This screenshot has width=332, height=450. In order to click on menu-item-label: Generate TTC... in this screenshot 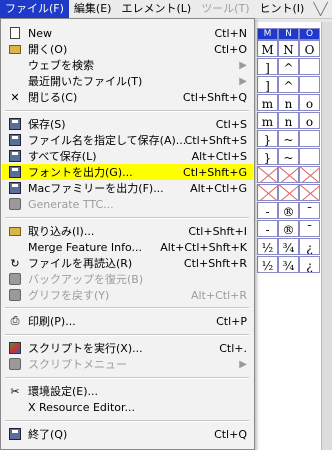, I will do `click(71, 204)`.